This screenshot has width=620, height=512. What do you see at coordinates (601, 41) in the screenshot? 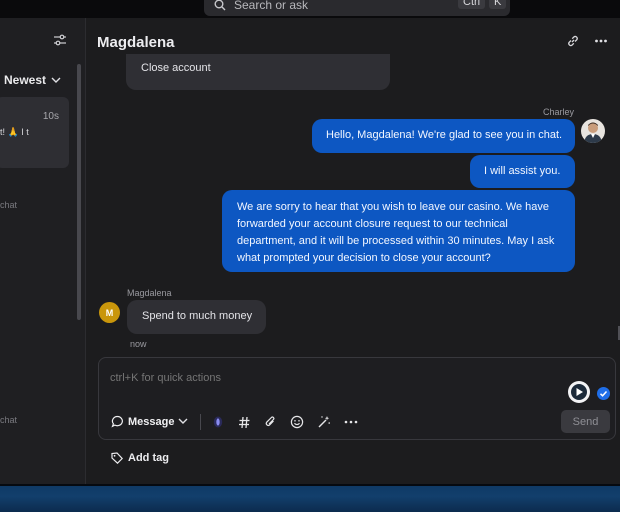
I see `more-options-icon` at bounding box center [601, 41].